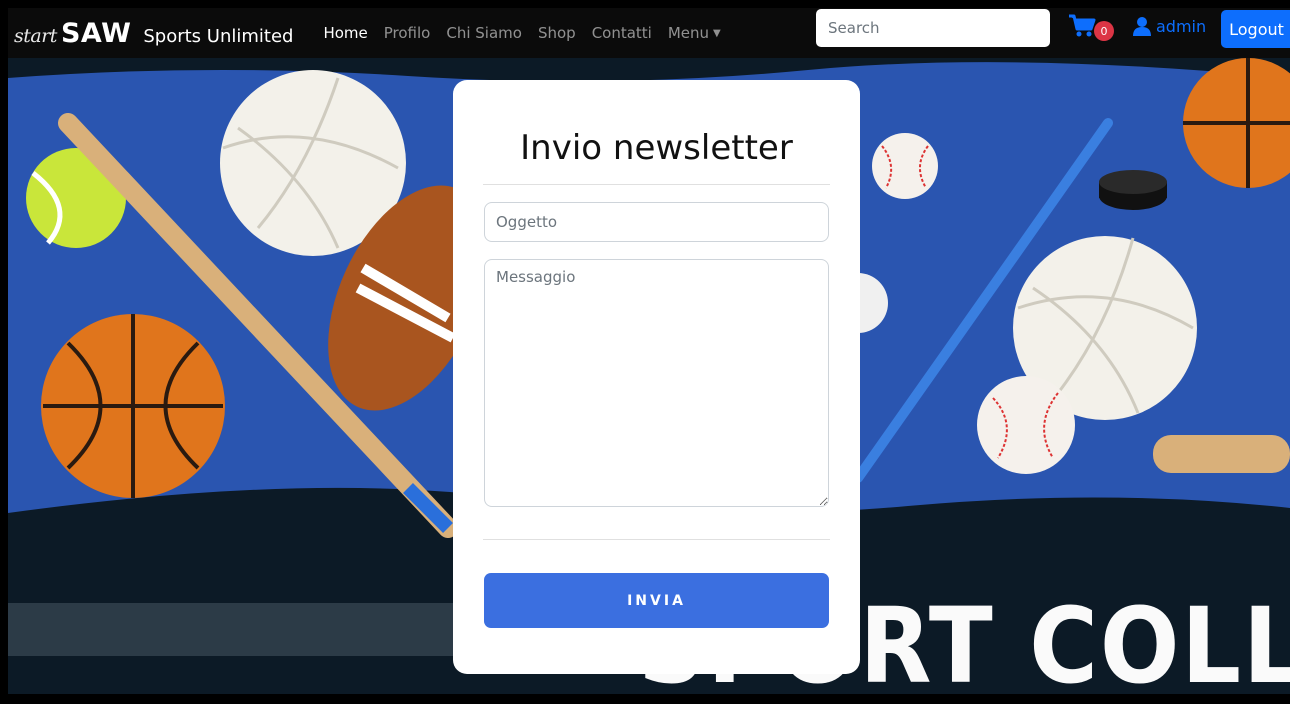 The height and width of the screenshot is (704, 1290). I want to click on brand-logo: start SAW Sports Unlimited, so click(153, 33).